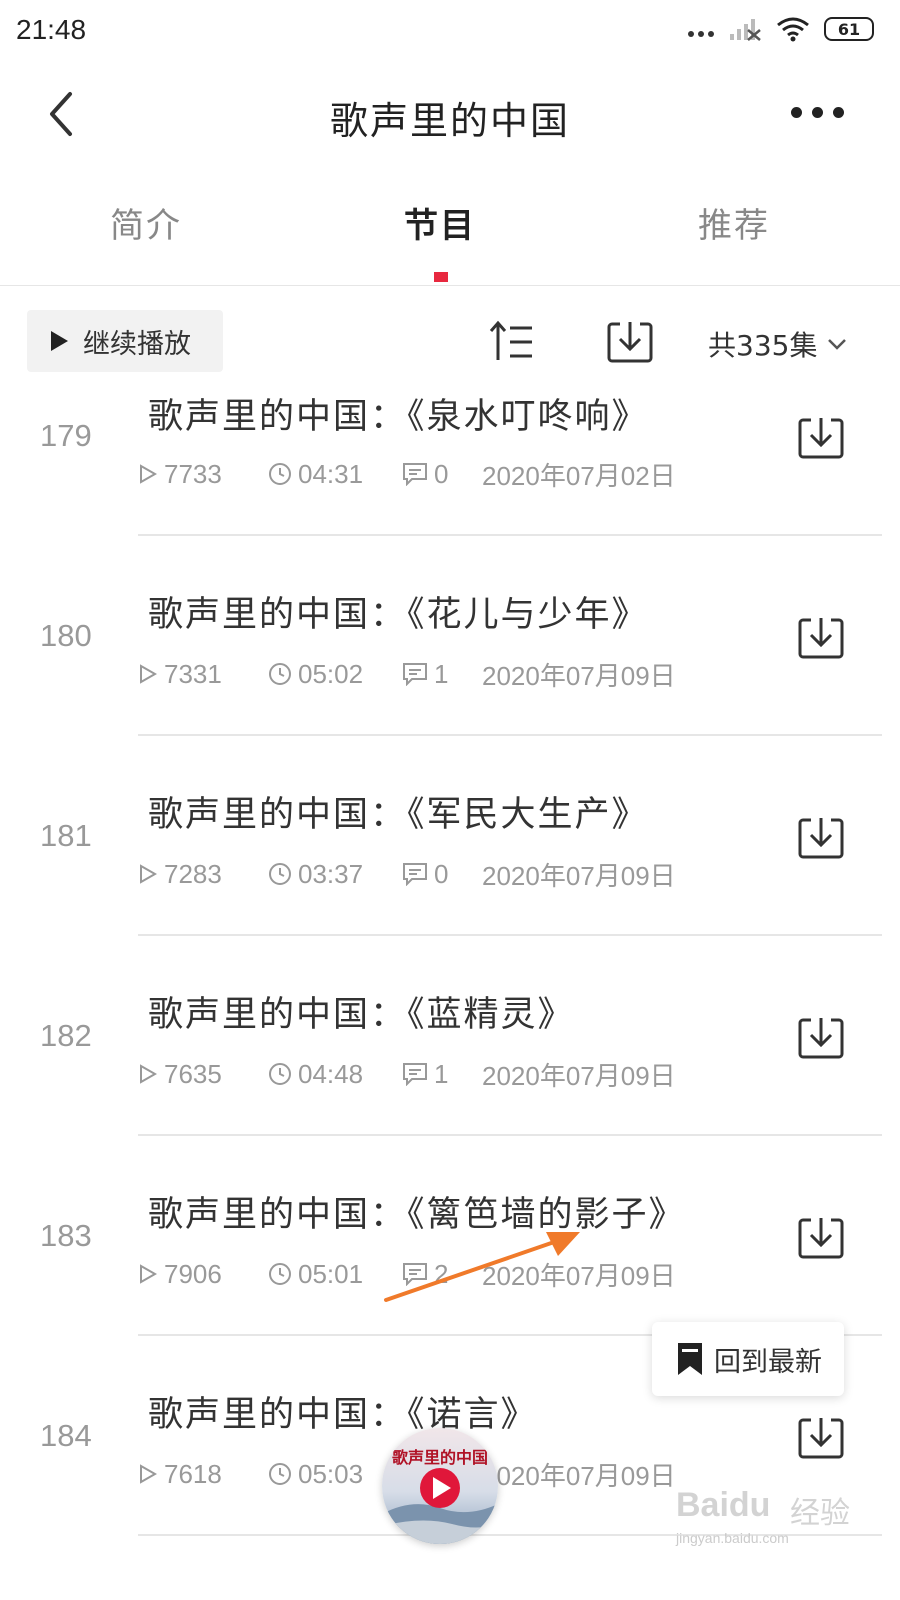 The height and width of the screenshot is (1600, 900). Describe the element at coordinates (732, 1538) in the screenshot. I see `watermark-url: jingyan.baidu.com` at that location.